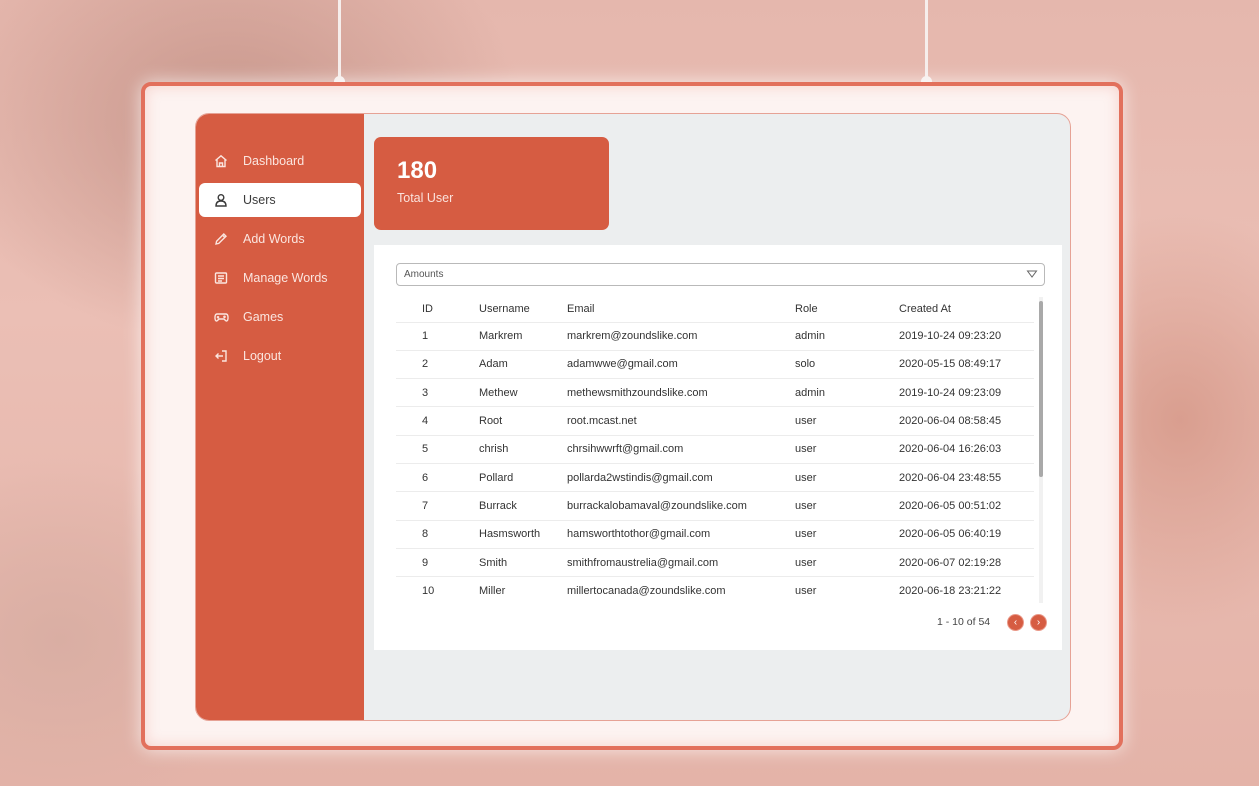 The height and width of the screenshot is (786, 1259). What do you see at coordinates (681, 477) in the screenshot?
I see `cell-email: pollarda2wstindis@gmail.com` at bounding box center [681, 477].